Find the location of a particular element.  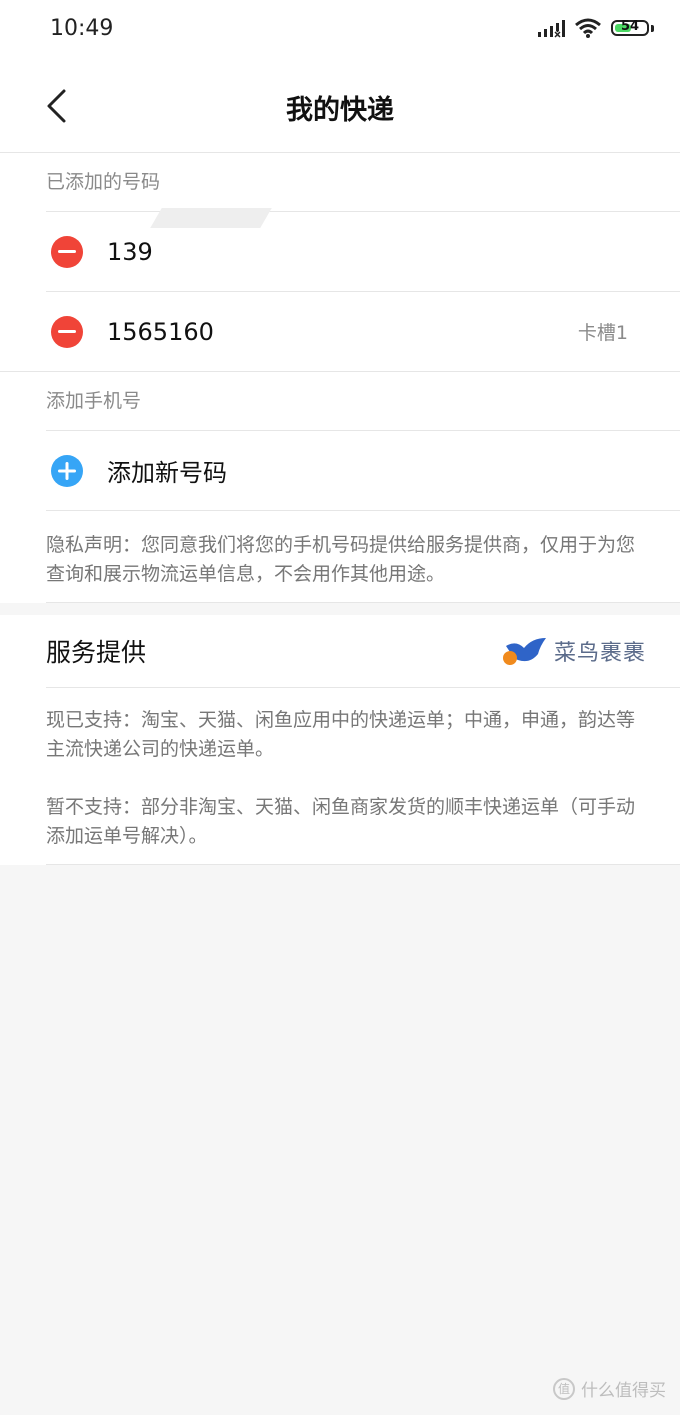

service-title: 服务提供 is located at coordinates (96, 652).